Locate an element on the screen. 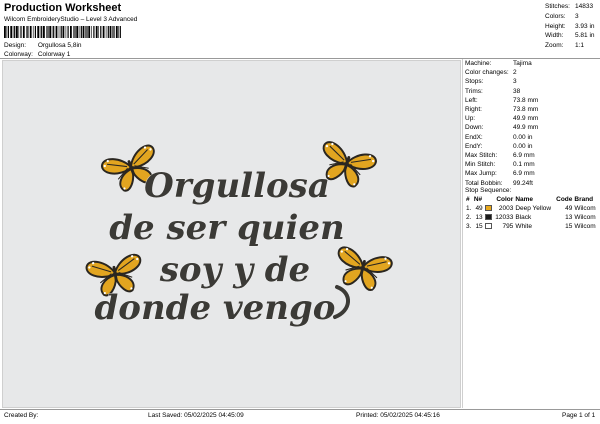  page-number: Page 1 of 1 is located at coordinates (579, 415).